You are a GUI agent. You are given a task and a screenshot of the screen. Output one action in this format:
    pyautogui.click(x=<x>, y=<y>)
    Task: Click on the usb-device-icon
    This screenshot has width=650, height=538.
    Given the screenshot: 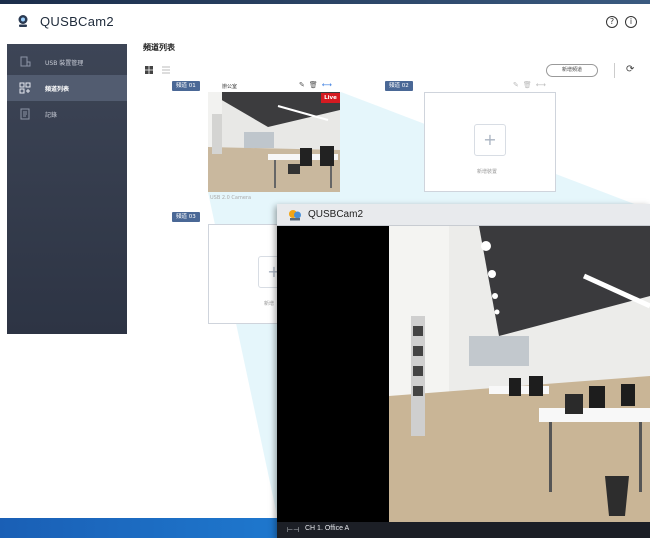 What is the action you would take?
    pyautogui.click(x=25, y=61)
    